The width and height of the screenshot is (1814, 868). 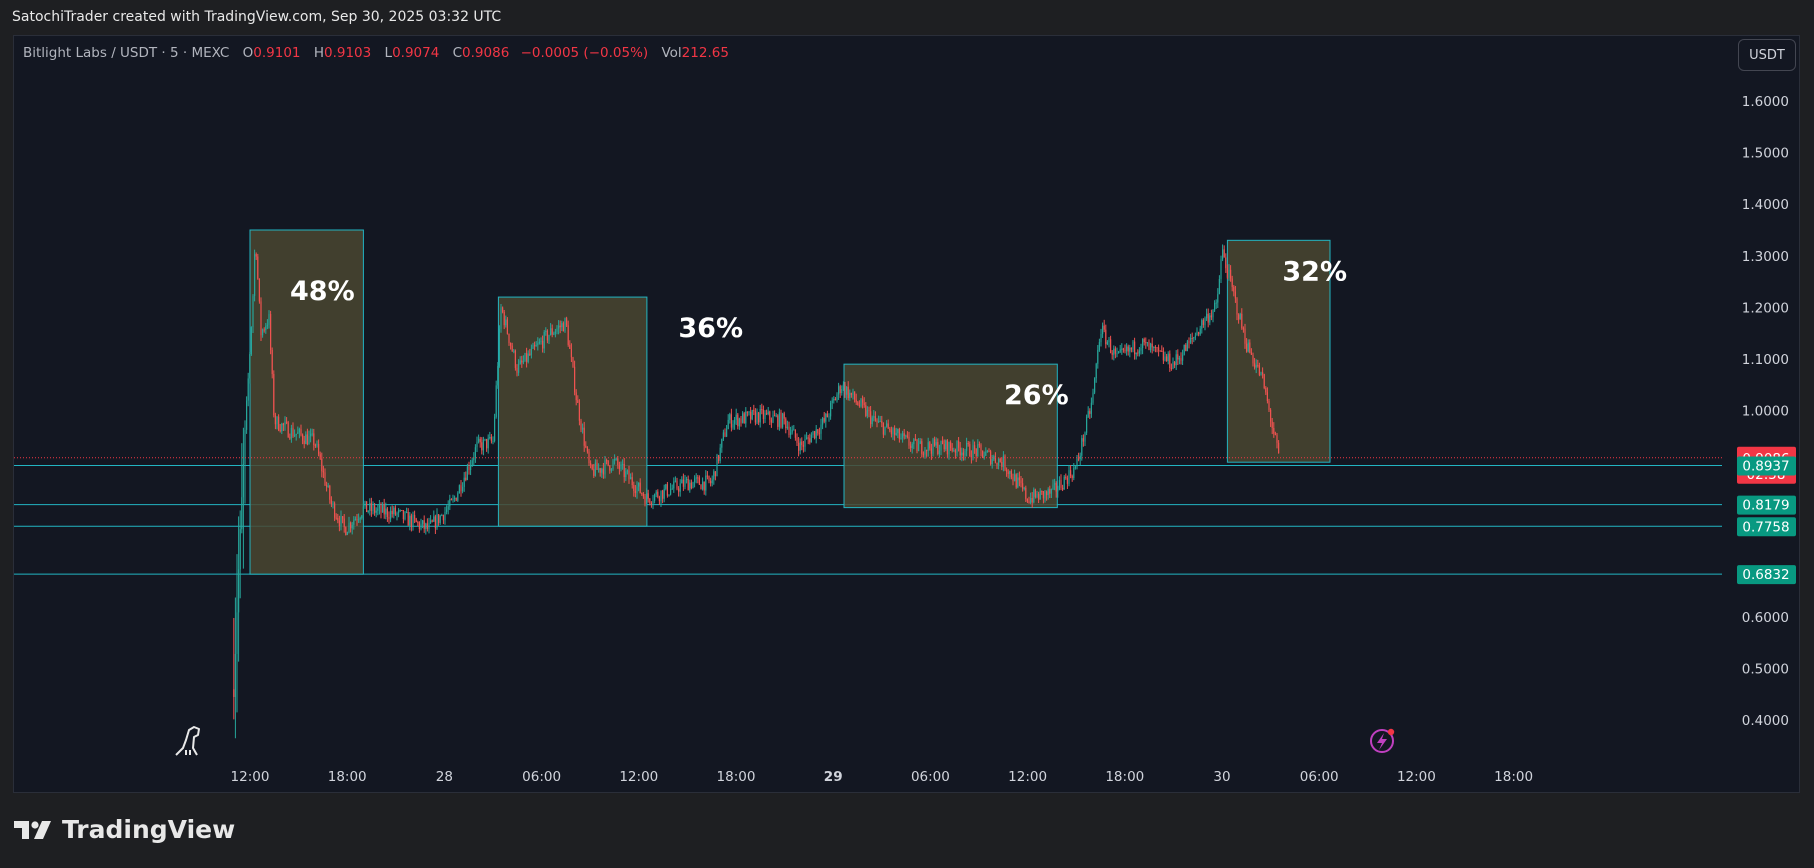 What do you see at coordinates (1765, 154) in the screenshot?
I see `price-tick-label: 1.5000` at bounding box center [1765, 154].